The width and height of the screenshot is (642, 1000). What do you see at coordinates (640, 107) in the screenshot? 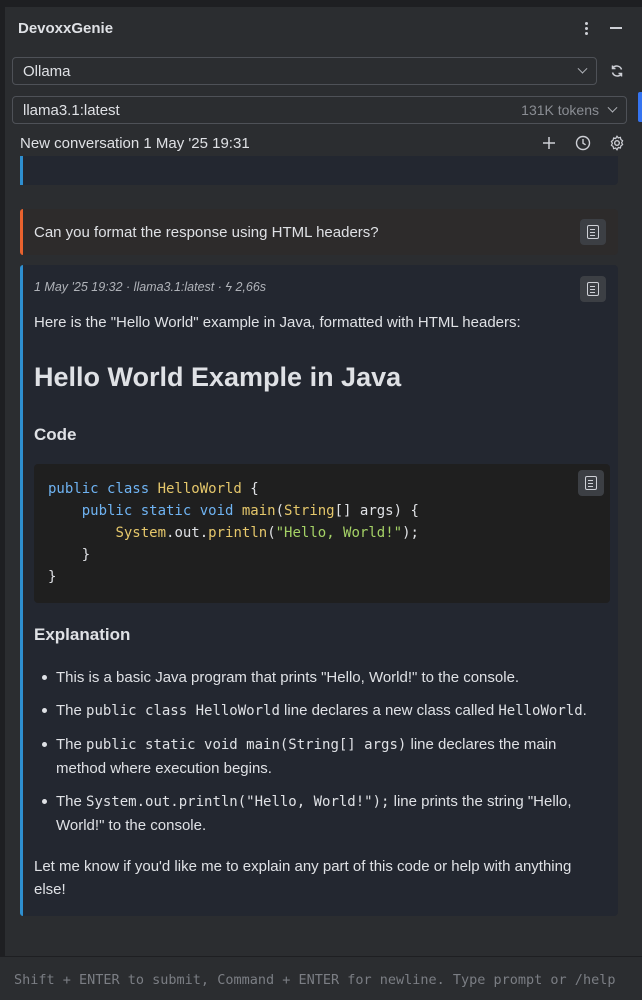
I see `tool-window-stripe-indicator` at bounding box center [640, 107].